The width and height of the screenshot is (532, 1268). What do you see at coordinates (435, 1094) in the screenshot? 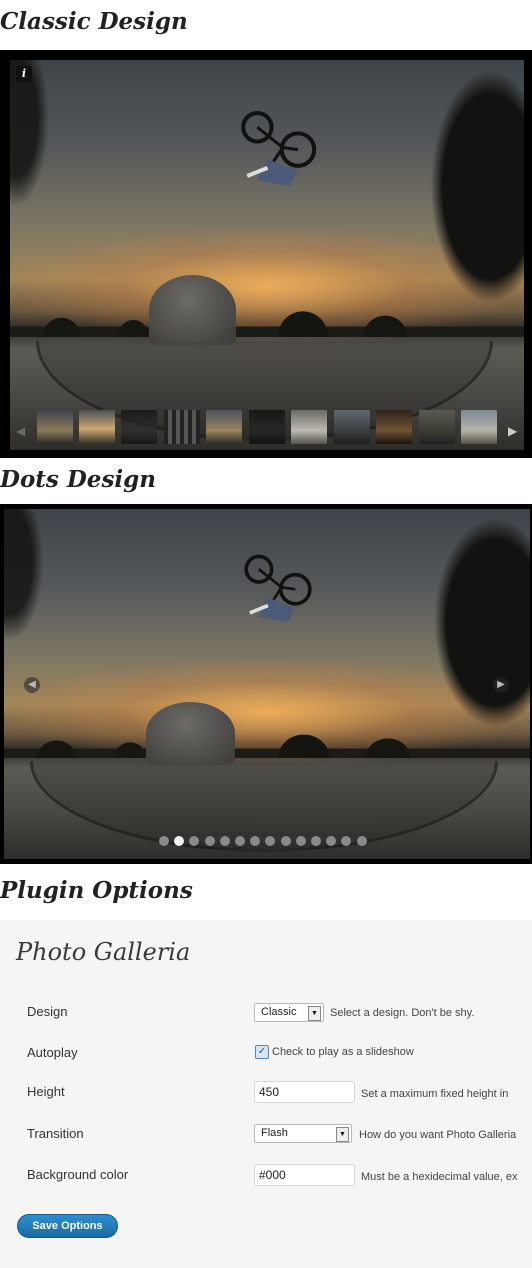
I see `height-help: Set a maximum fixed height in` at bounding box center [435, 1094].